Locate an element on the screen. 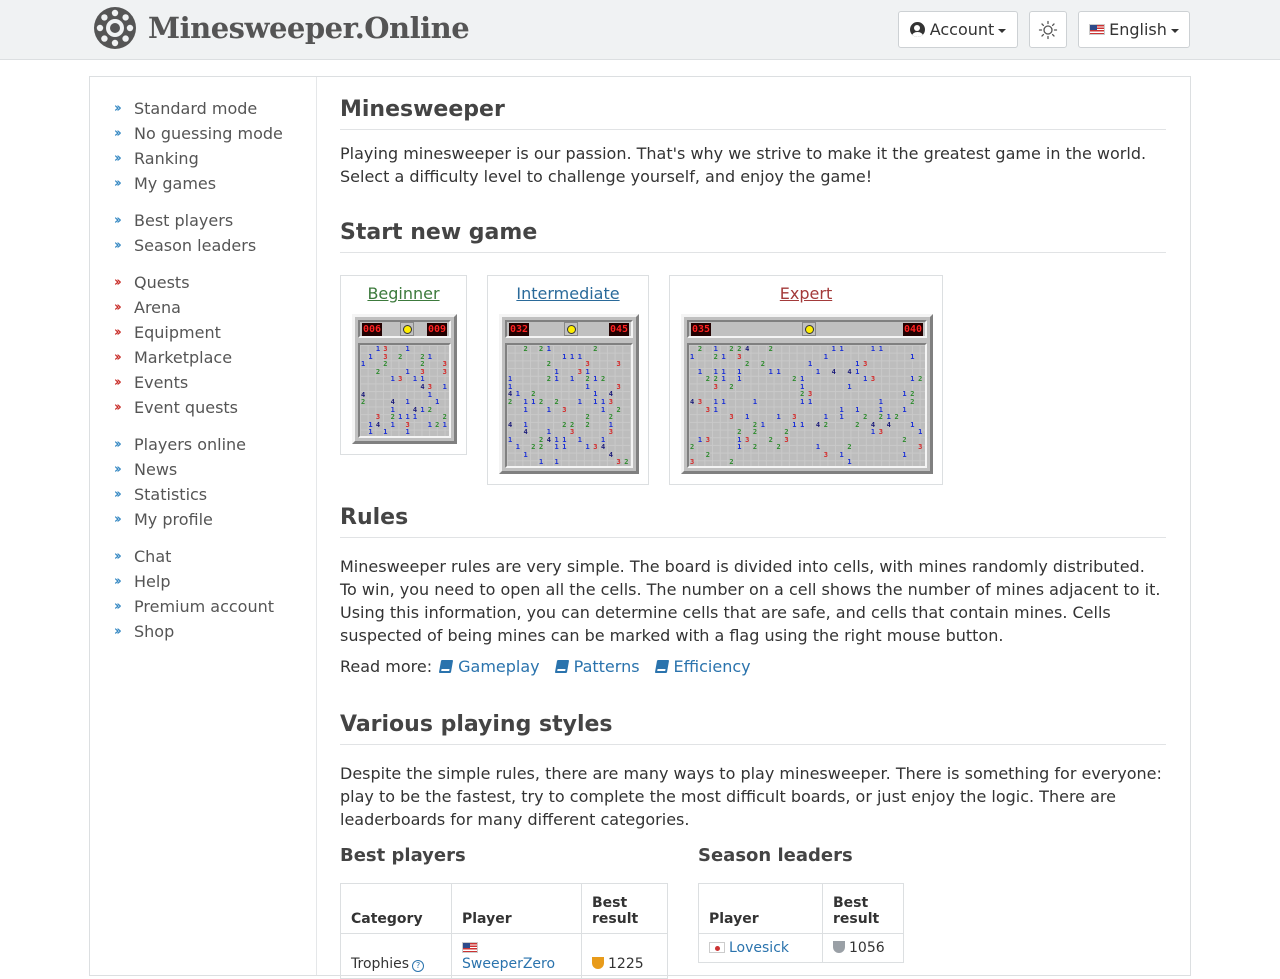 This screenshot has height=979, width=1280. sidebar-item-premium-account: ›› Premium account is located at coordinates (198, 606).